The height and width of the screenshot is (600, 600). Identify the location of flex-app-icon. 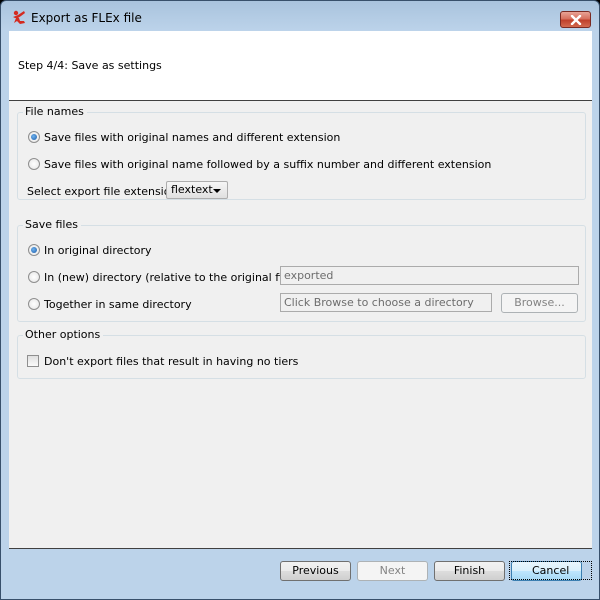
(19, 17).